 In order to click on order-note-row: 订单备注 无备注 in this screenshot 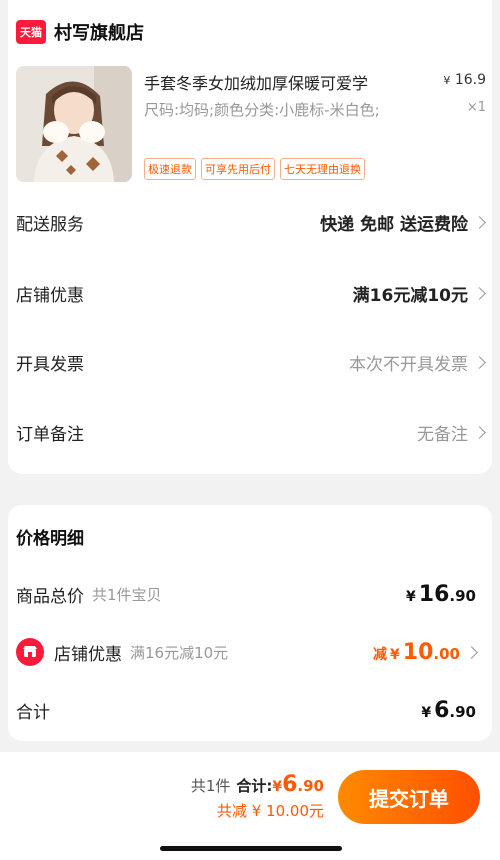, I will do `click(251, 432)`.